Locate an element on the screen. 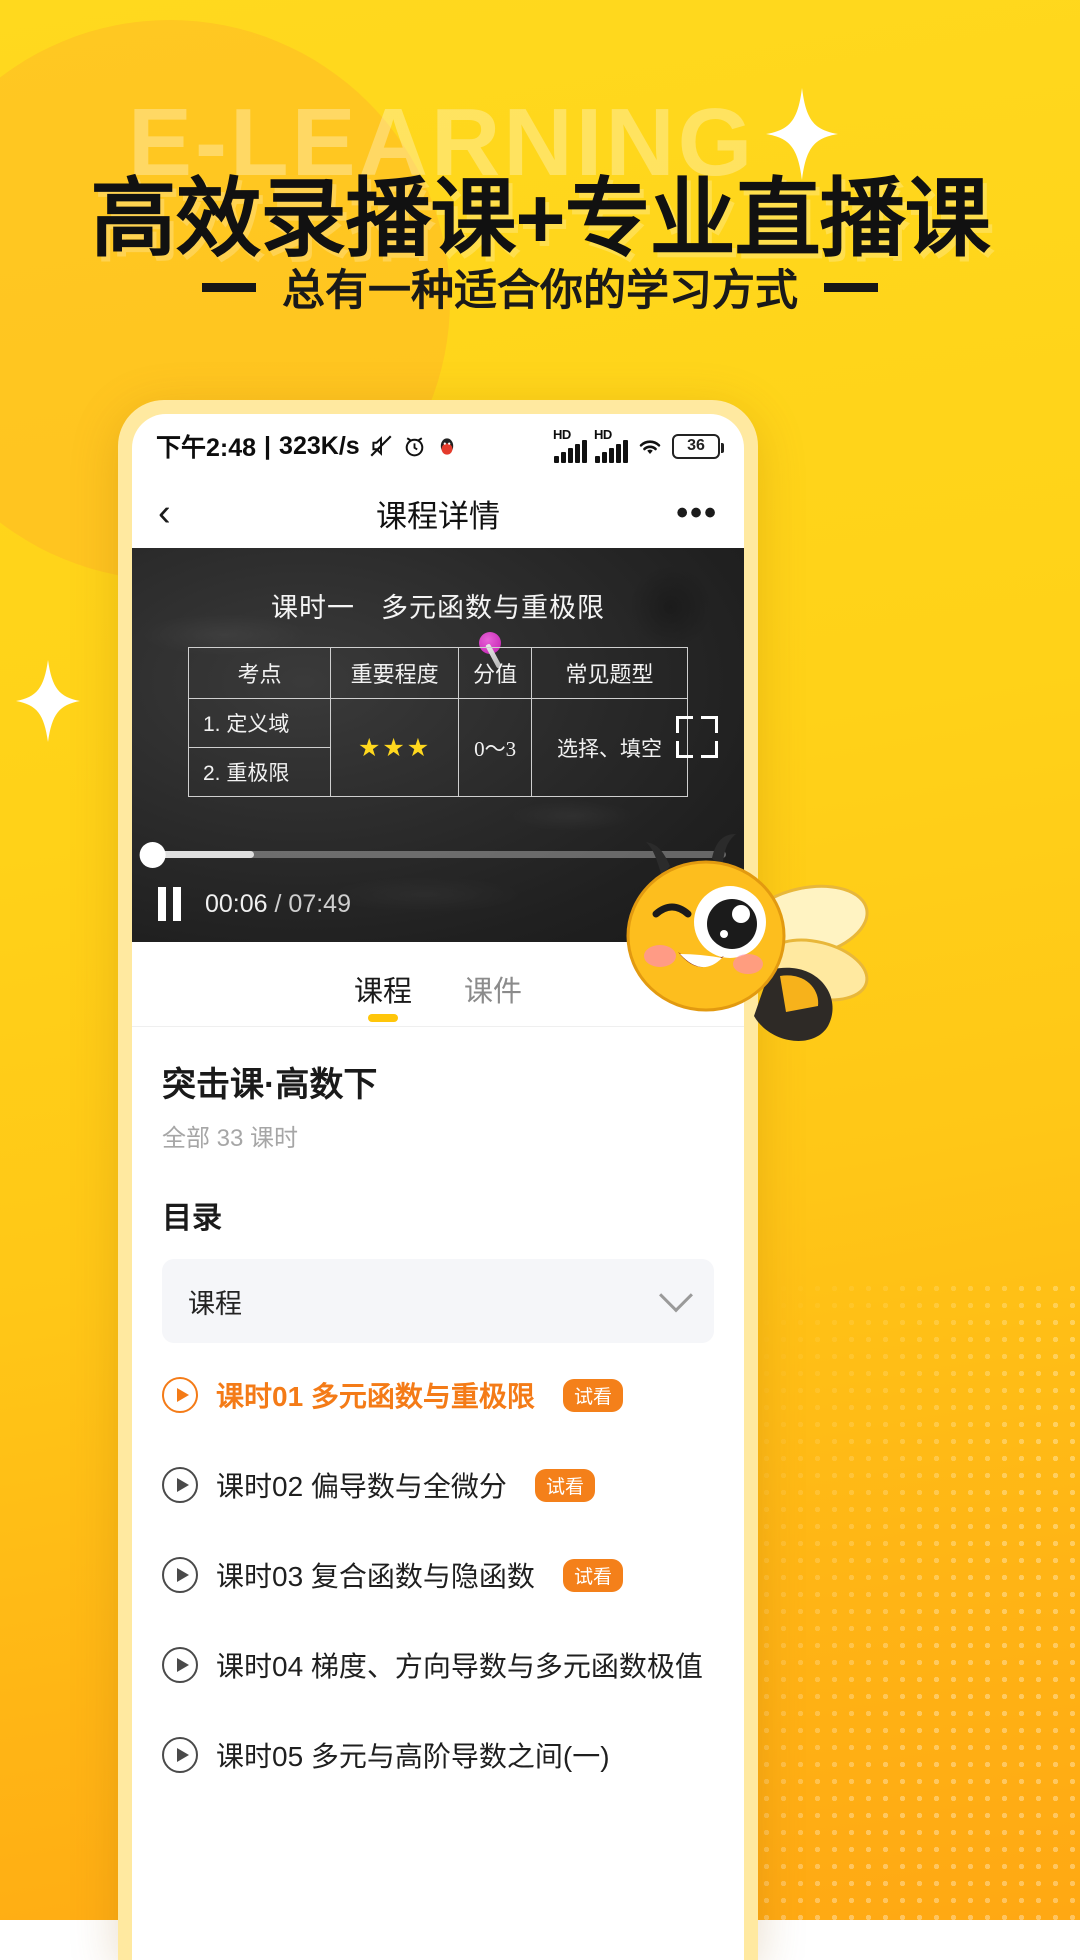 This screenshot has height=1960, width=1080. total-time: 07:49 is located at coordinates (319, 904).